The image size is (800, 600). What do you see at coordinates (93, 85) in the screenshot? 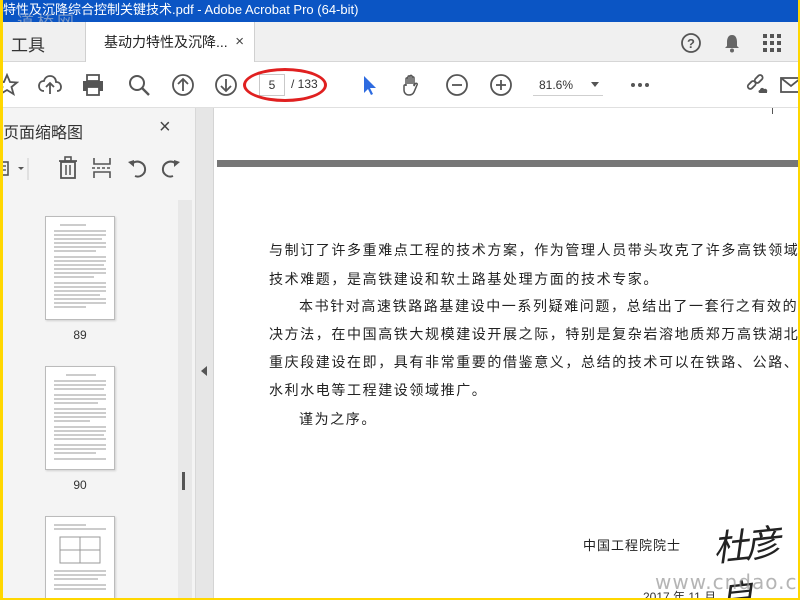
I see `print-icon` at bounding box center [93, 85].